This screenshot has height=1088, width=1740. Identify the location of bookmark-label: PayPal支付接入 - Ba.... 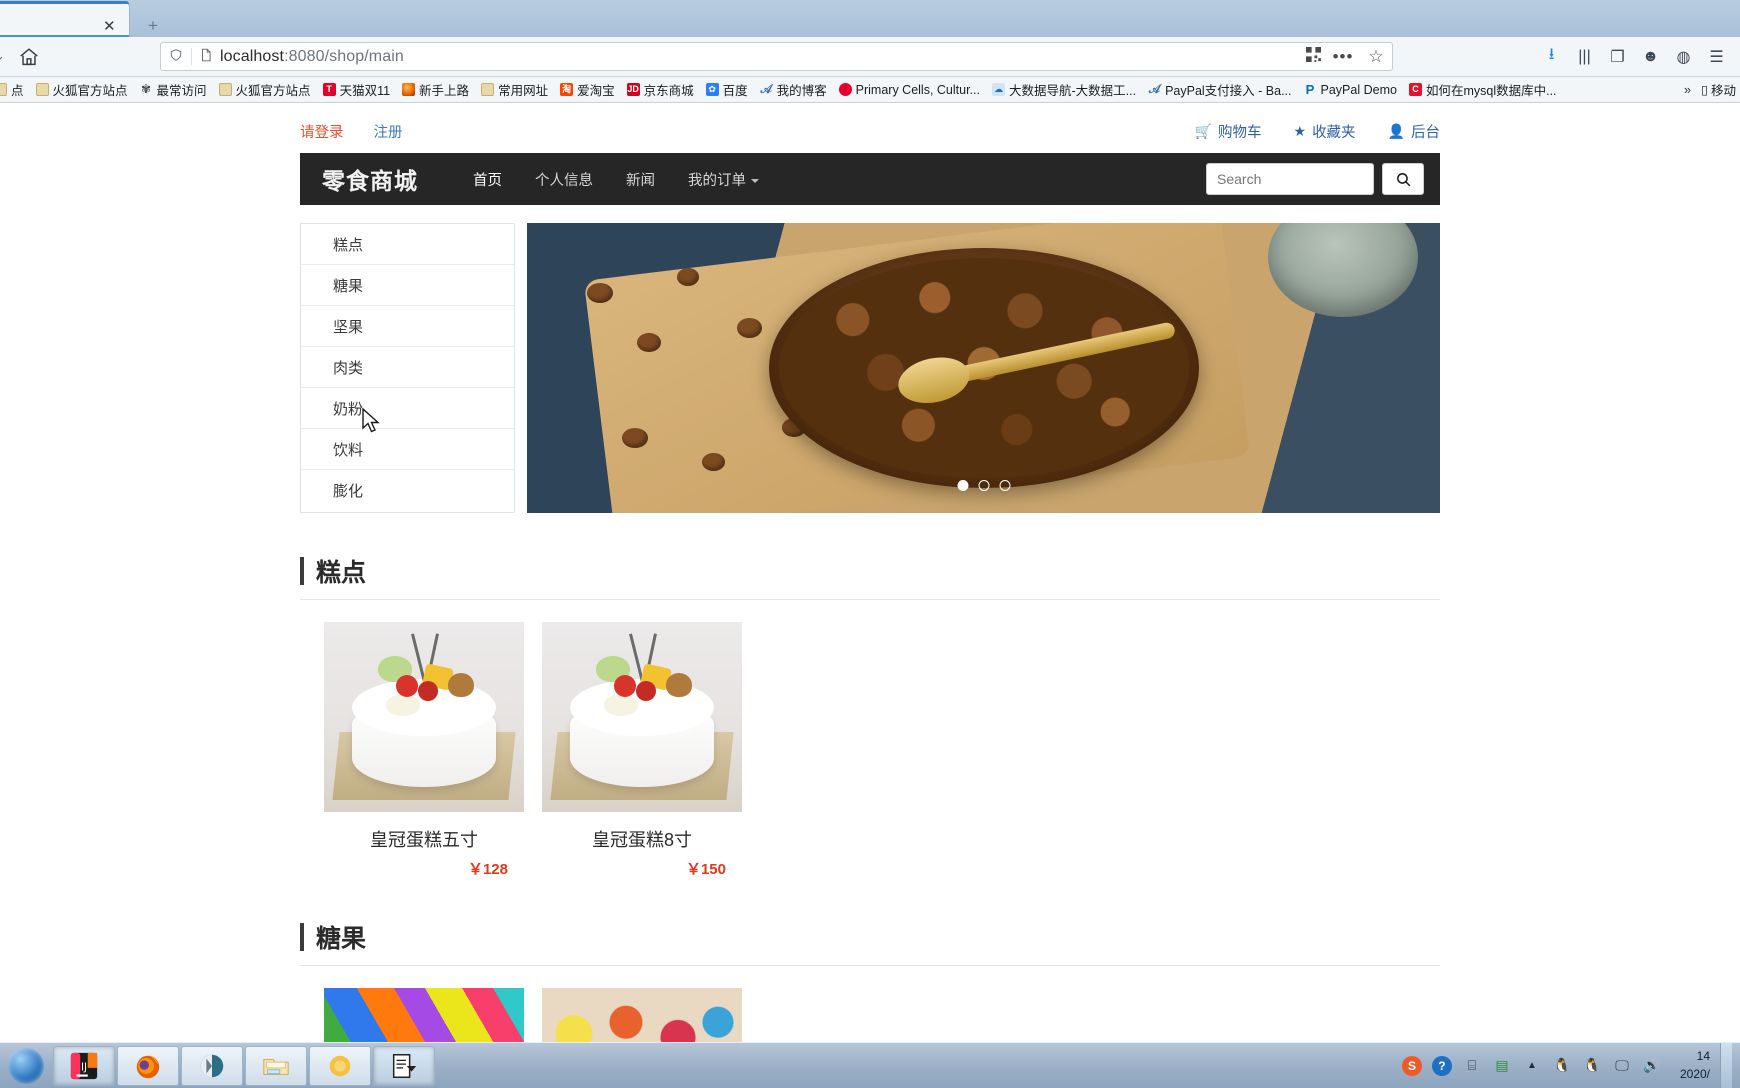
(1228, 91).